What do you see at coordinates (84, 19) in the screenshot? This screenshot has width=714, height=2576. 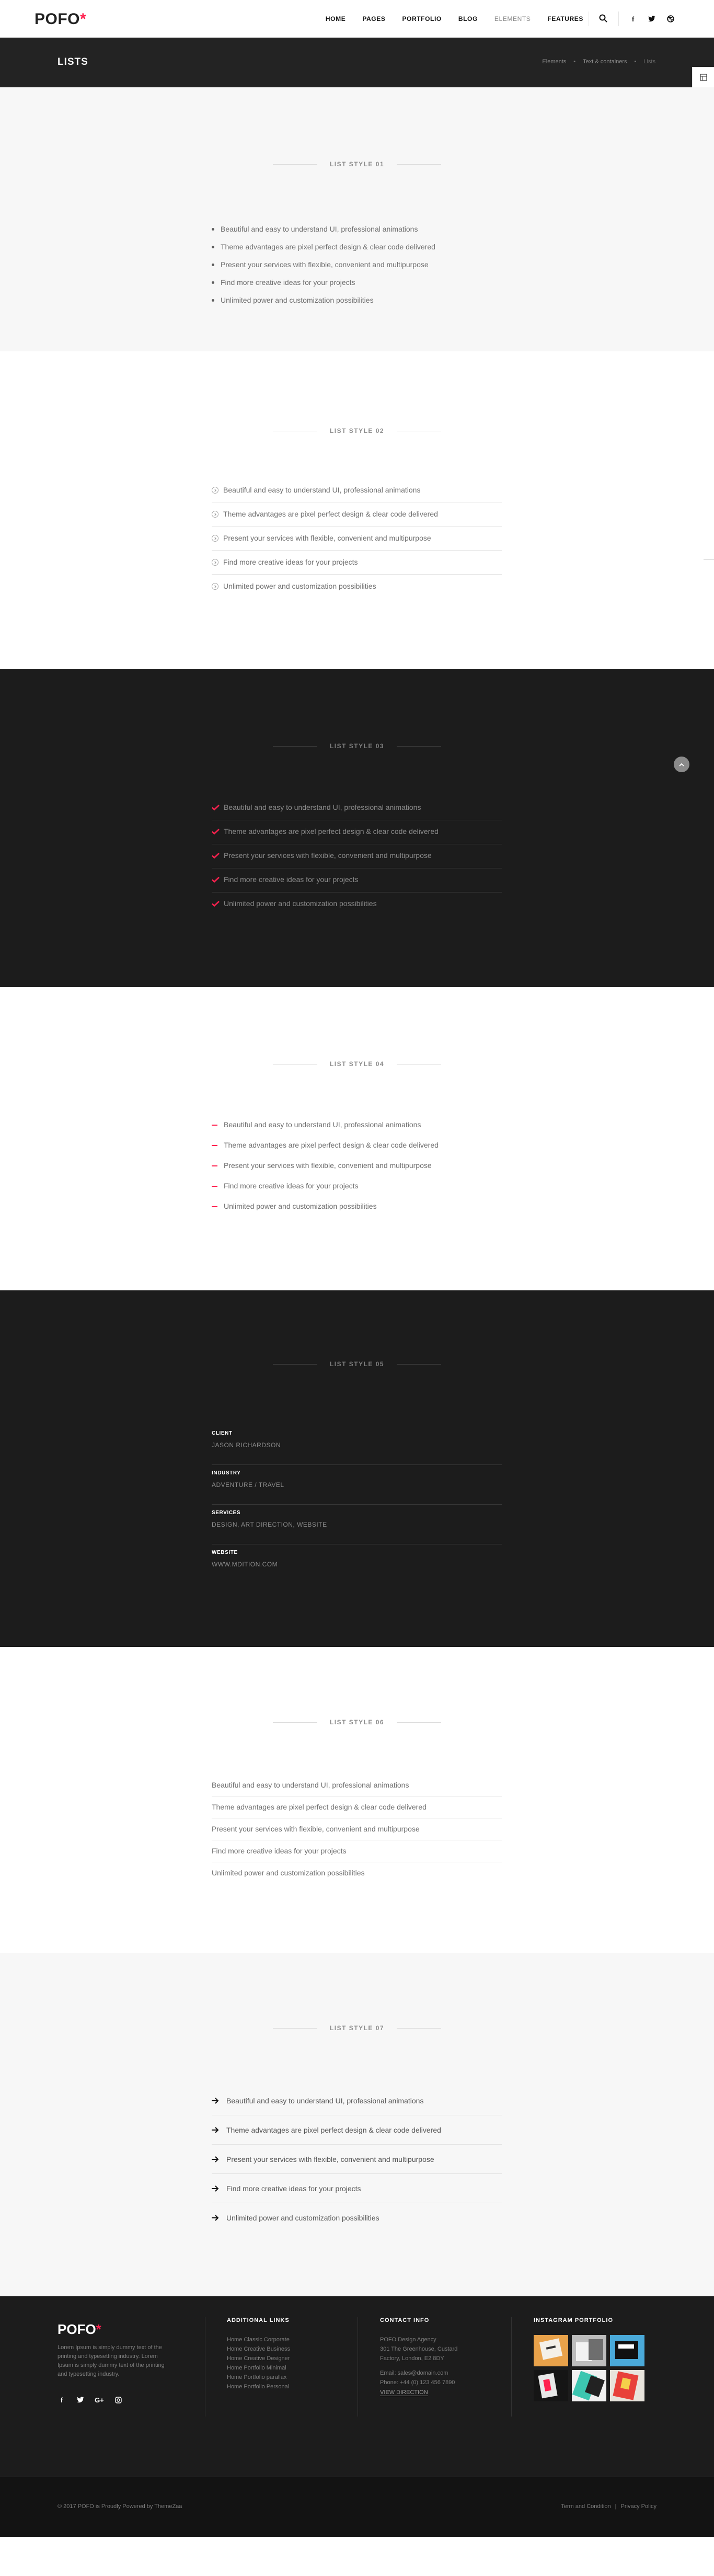 I see `logo-star-icon: *` at bounding box center [84, 19].